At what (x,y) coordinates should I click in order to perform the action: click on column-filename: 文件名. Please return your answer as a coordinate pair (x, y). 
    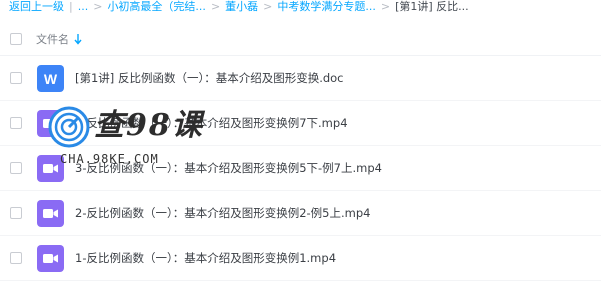
    Looking at the image, I should click on (59, 39).